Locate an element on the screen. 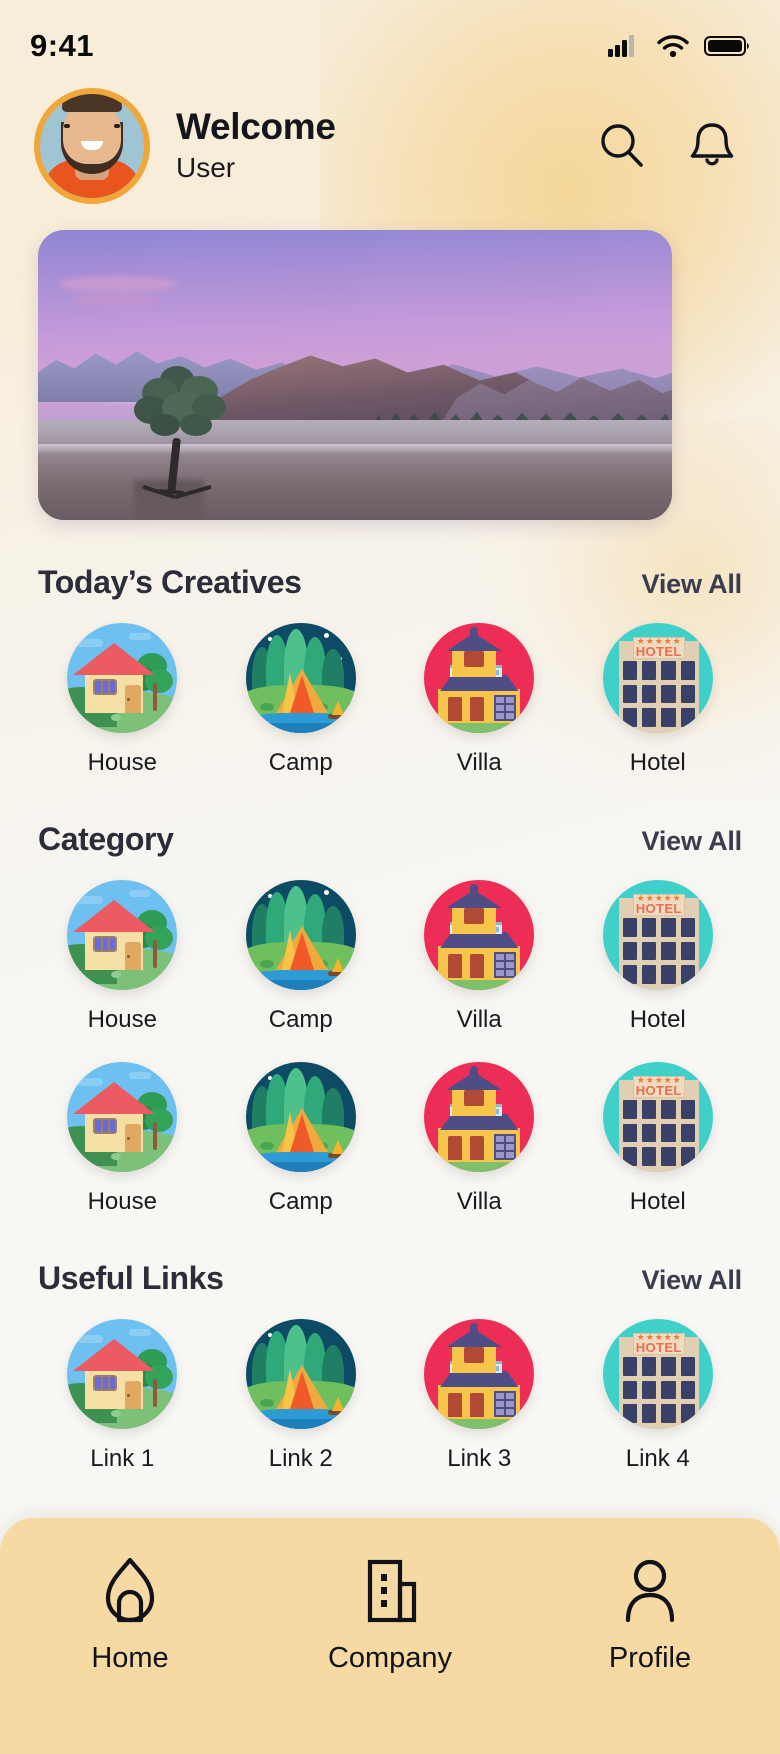  bottom-navigation: Home Company Profile is located at coordinates (390, 1636).